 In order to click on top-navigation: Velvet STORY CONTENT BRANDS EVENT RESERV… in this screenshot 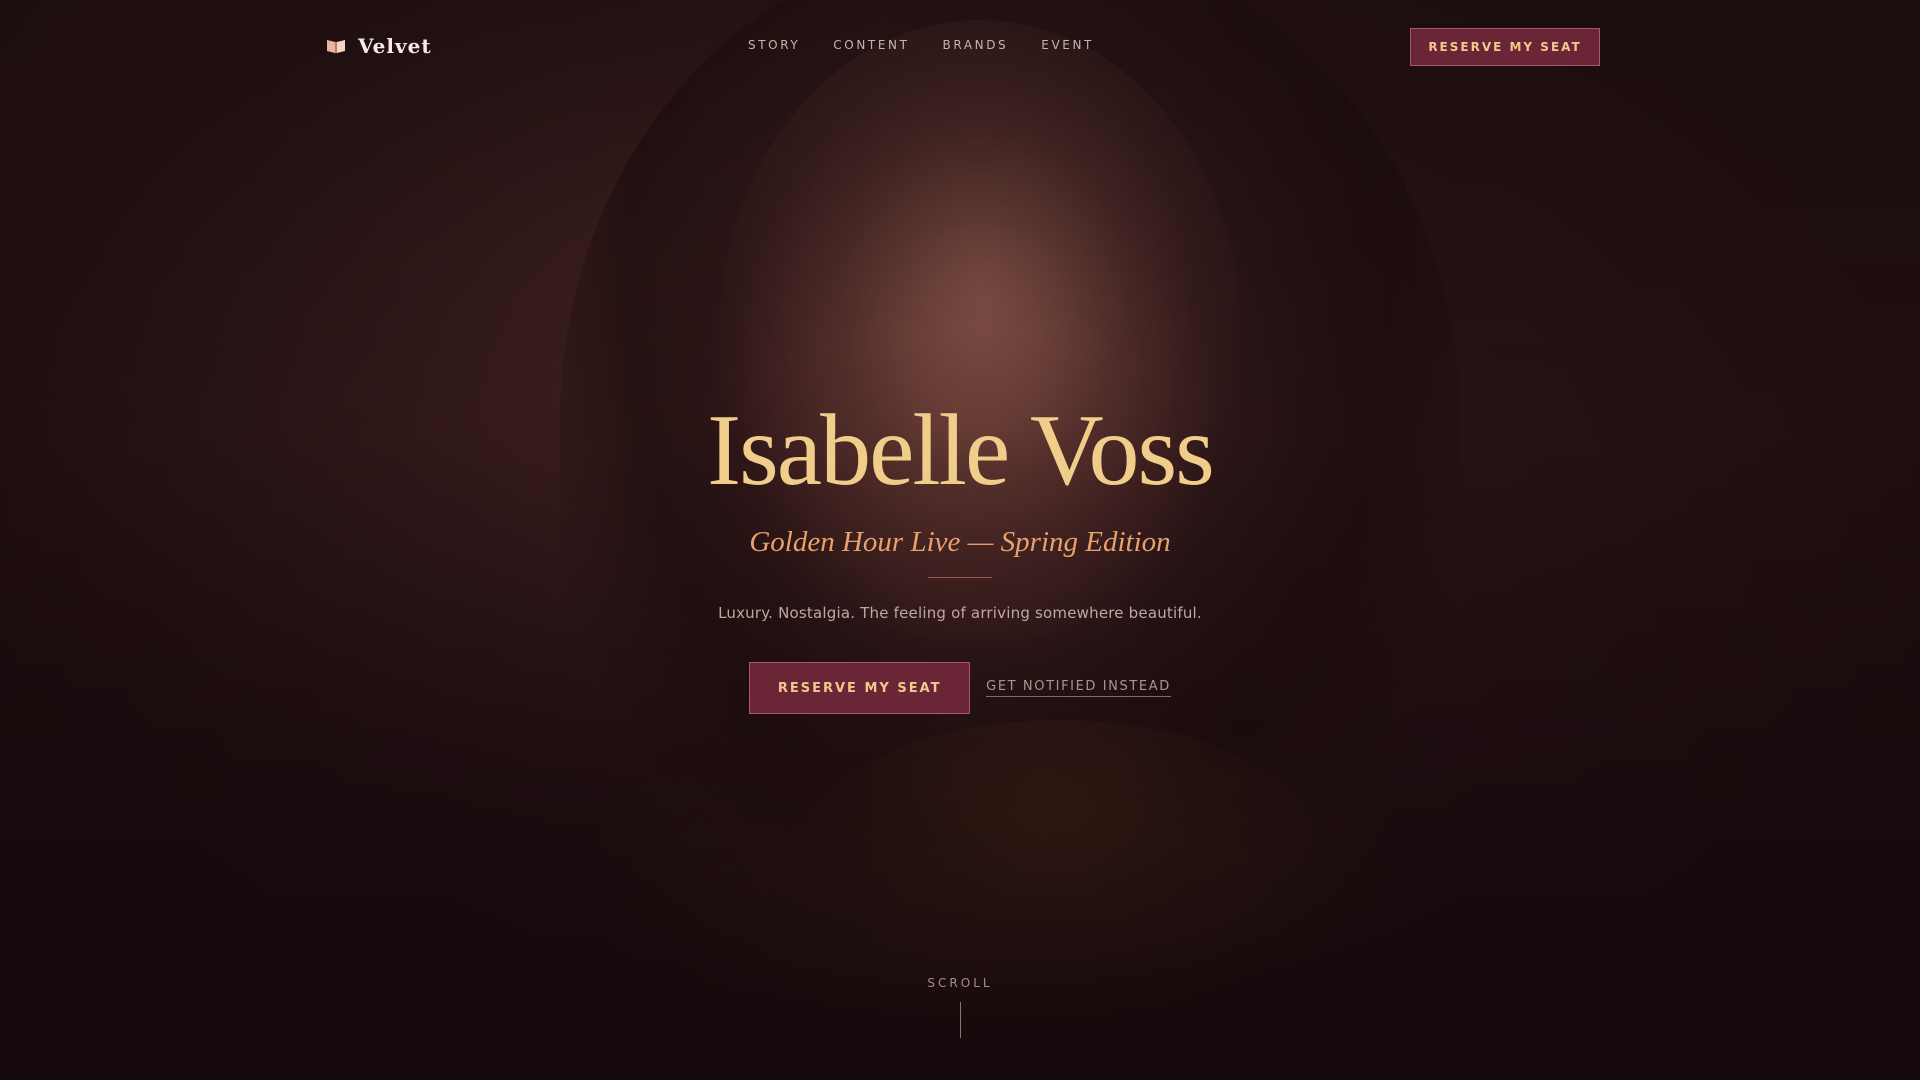, I will do `click(960, 47)`.